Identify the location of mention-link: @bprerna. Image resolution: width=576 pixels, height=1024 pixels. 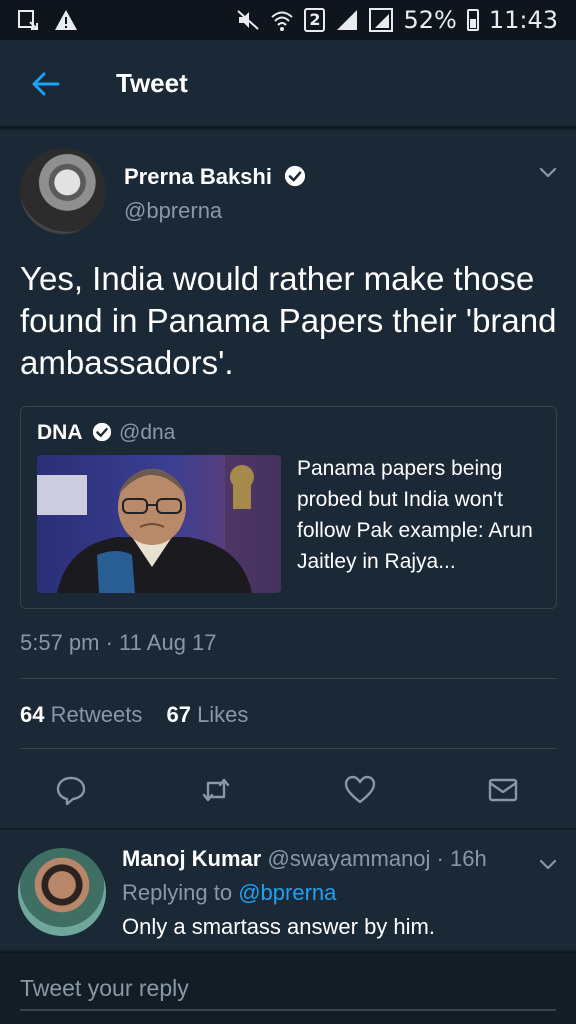
(287, 892).